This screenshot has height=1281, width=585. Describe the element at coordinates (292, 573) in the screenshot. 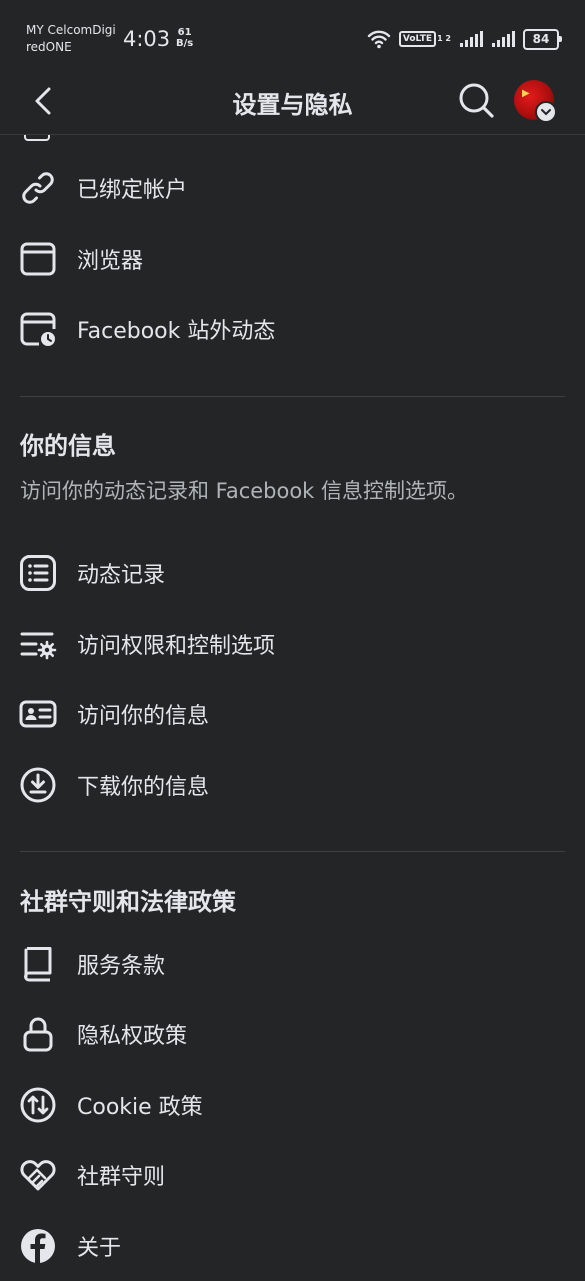

I see `list-item-activity-log: 动态记录` at that location.